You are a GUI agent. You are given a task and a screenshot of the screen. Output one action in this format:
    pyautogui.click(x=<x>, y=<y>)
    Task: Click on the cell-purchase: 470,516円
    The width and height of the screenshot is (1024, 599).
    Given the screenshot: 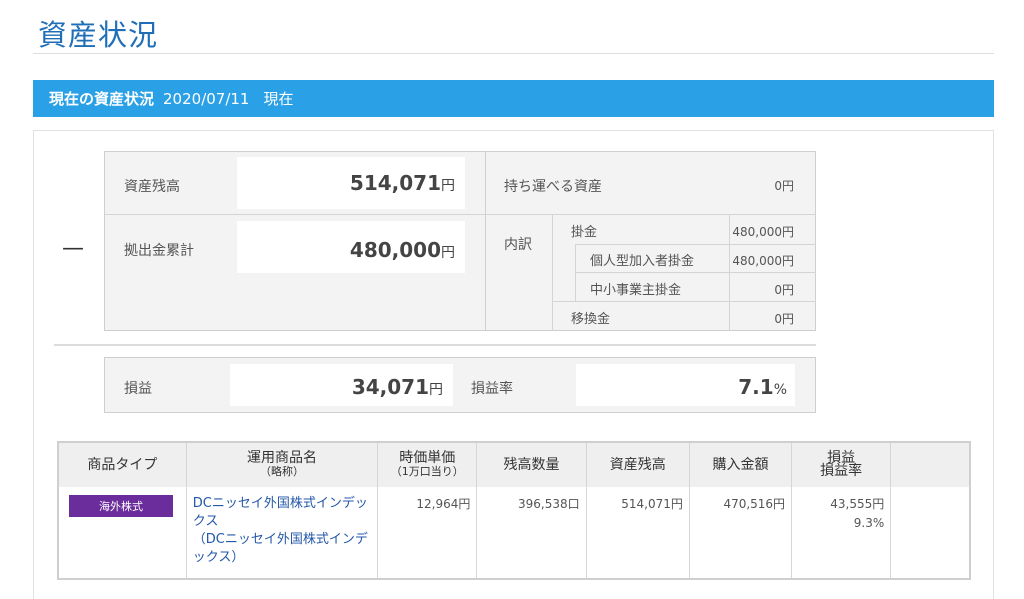 What is the action you would take?
    pyautogui.click(x=740, y=533)
    